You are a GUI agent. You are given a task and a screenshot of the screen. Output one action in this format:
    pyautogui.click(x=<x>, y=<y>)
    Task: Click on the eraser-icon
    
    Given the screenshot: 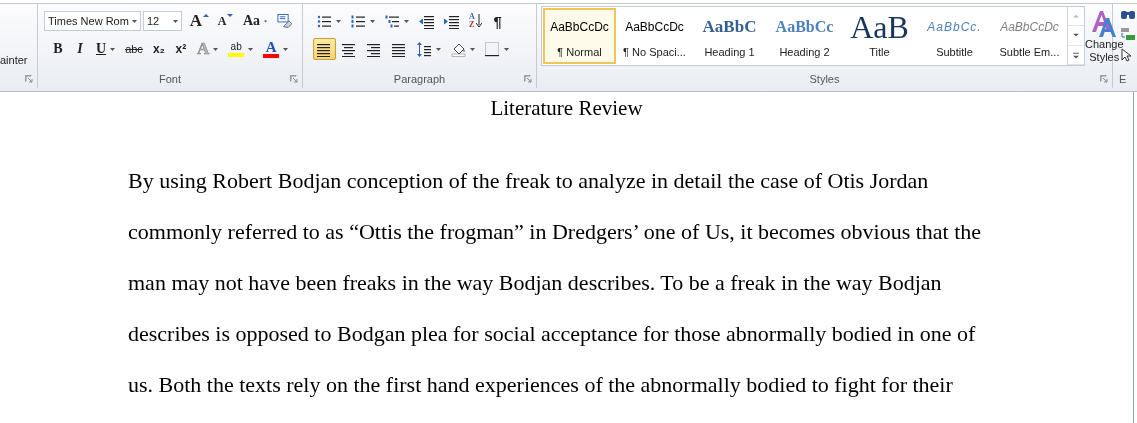 What is the action you would take?
    pyautogui.click(x=284, y=21)
    